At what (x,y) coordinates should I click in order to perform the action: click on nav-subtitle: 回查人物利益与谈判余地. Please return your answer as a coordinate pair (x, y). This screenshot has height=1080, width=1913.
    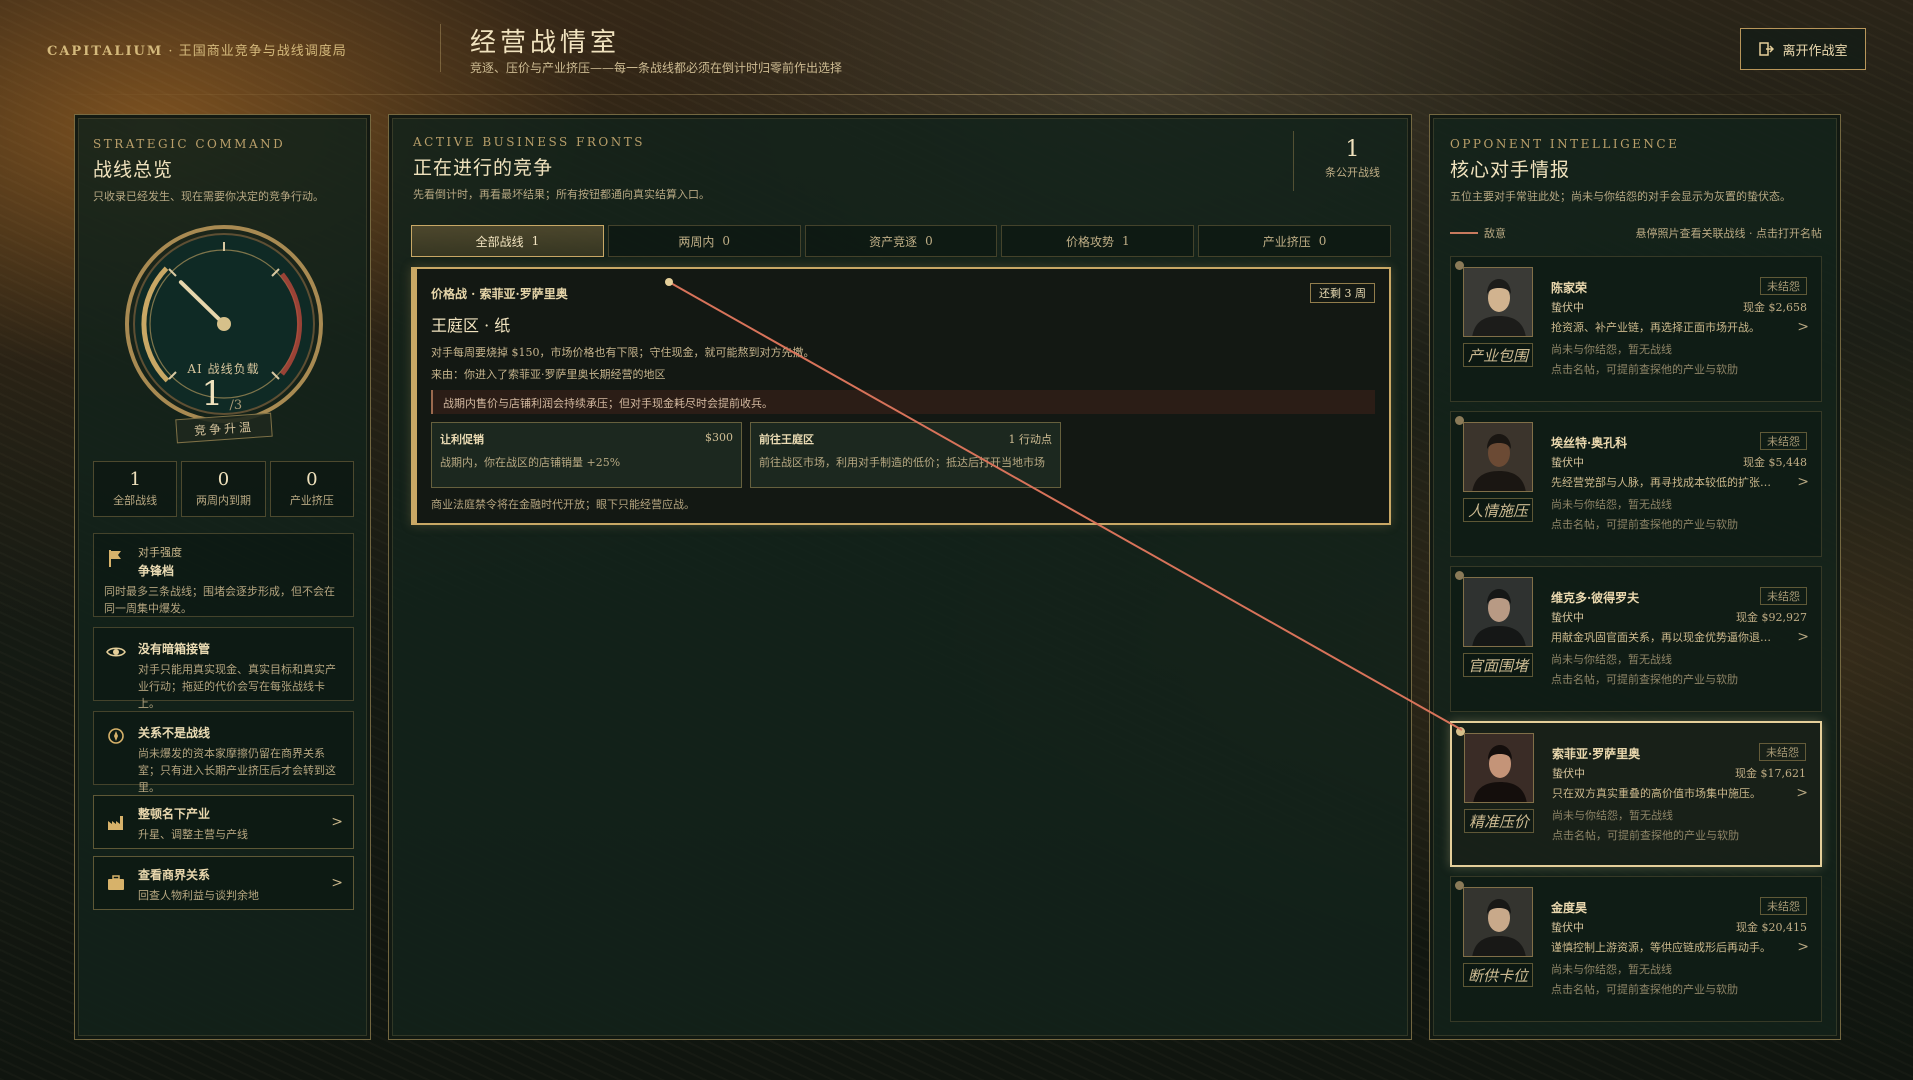
    Looking at the image, I should click on (198, 895).